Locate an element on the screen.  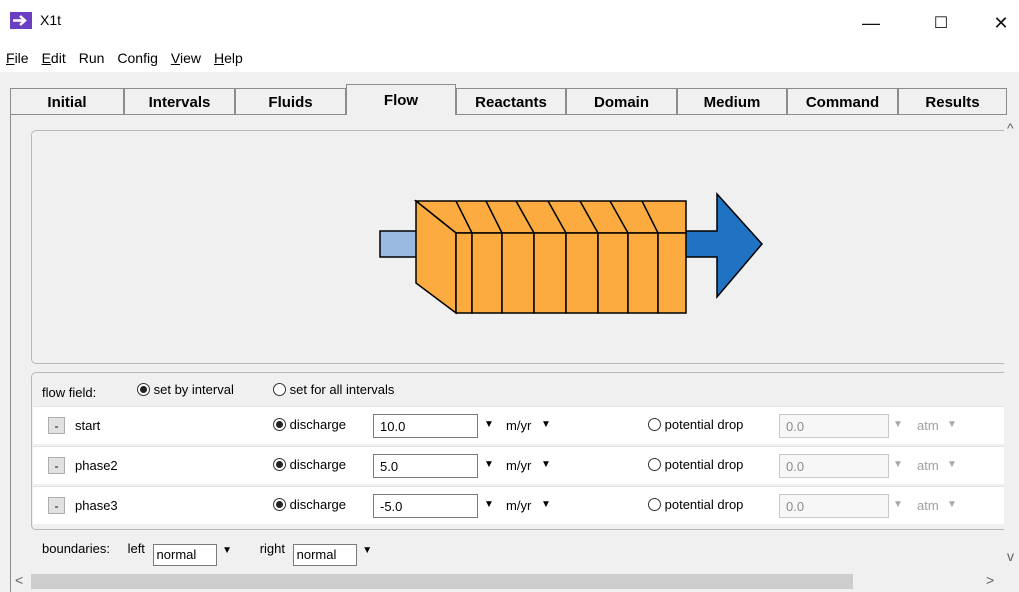
discharge-input: -5.0 is located at coordinates (425, 506).